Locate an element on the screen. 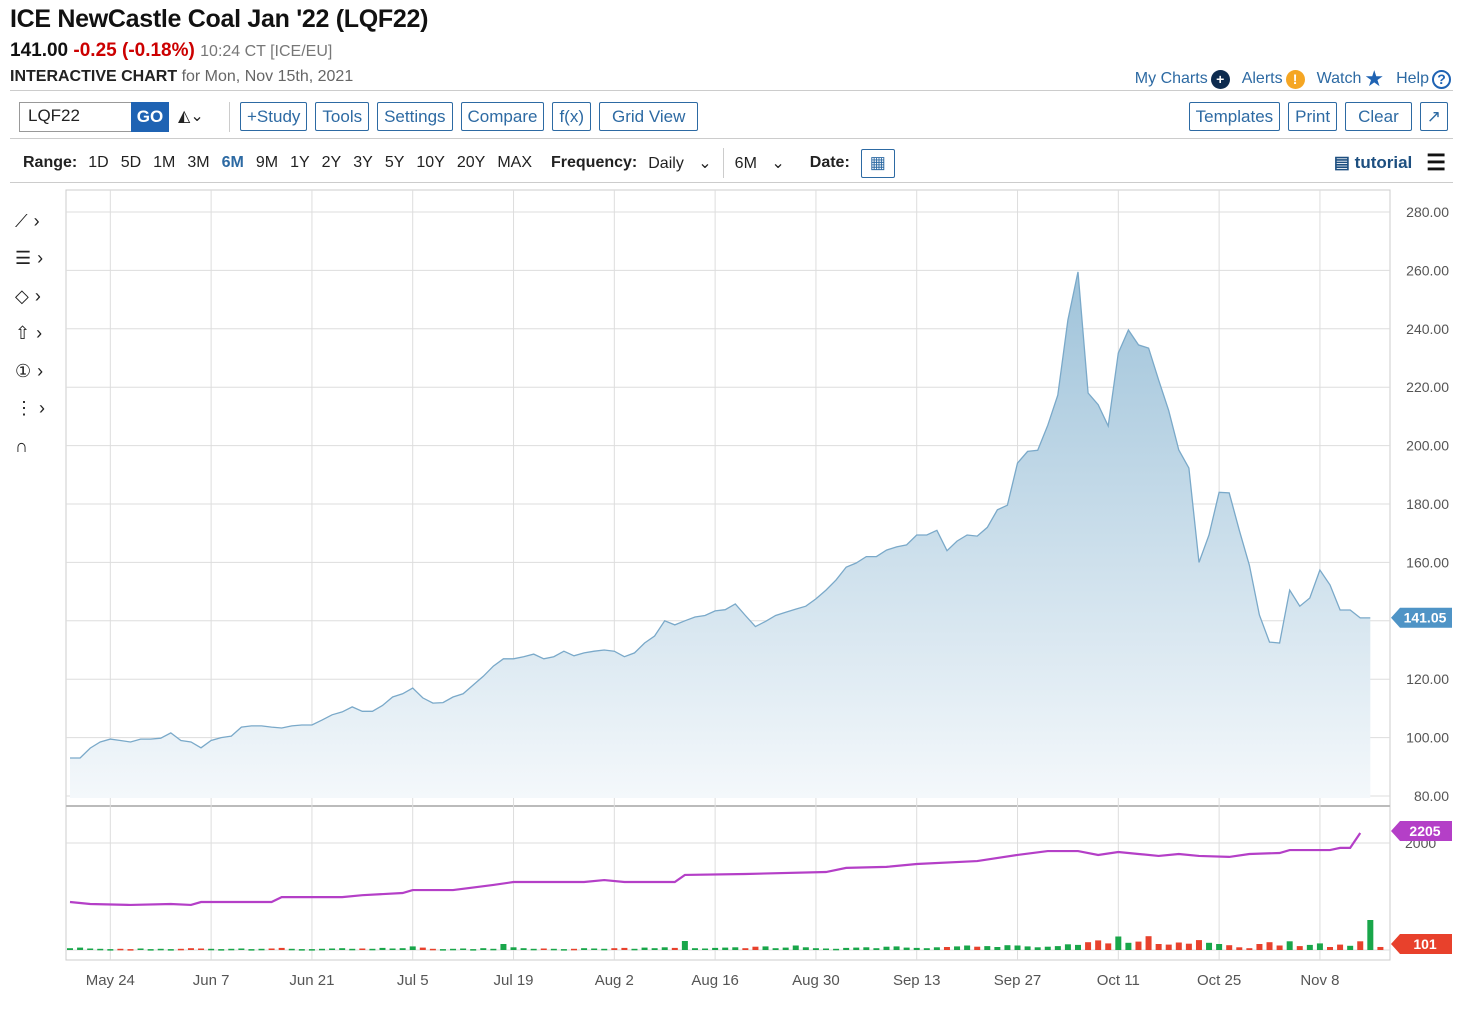 Image resolution: width=1461 pixels, height=1013 pixels. y-tick-label: 260.00 is located at coordinates (1427, 270).